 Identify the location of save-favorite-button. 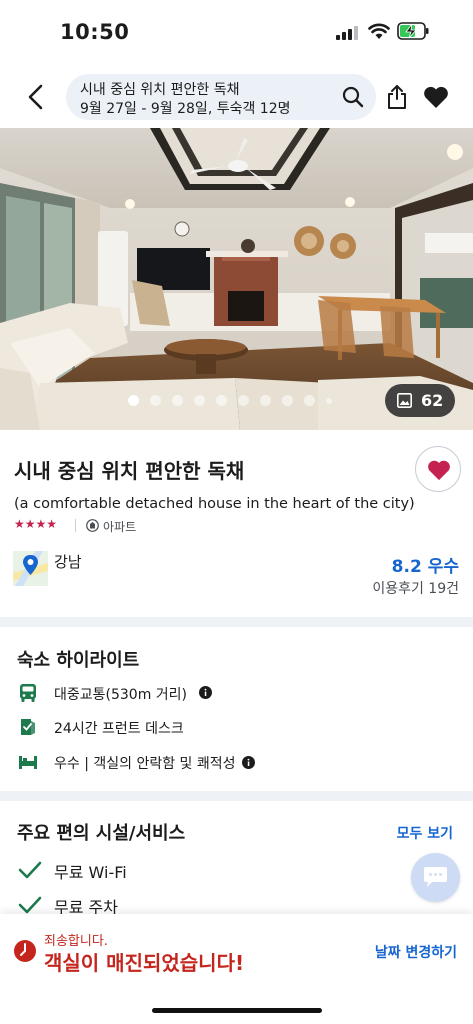
(438, 469).